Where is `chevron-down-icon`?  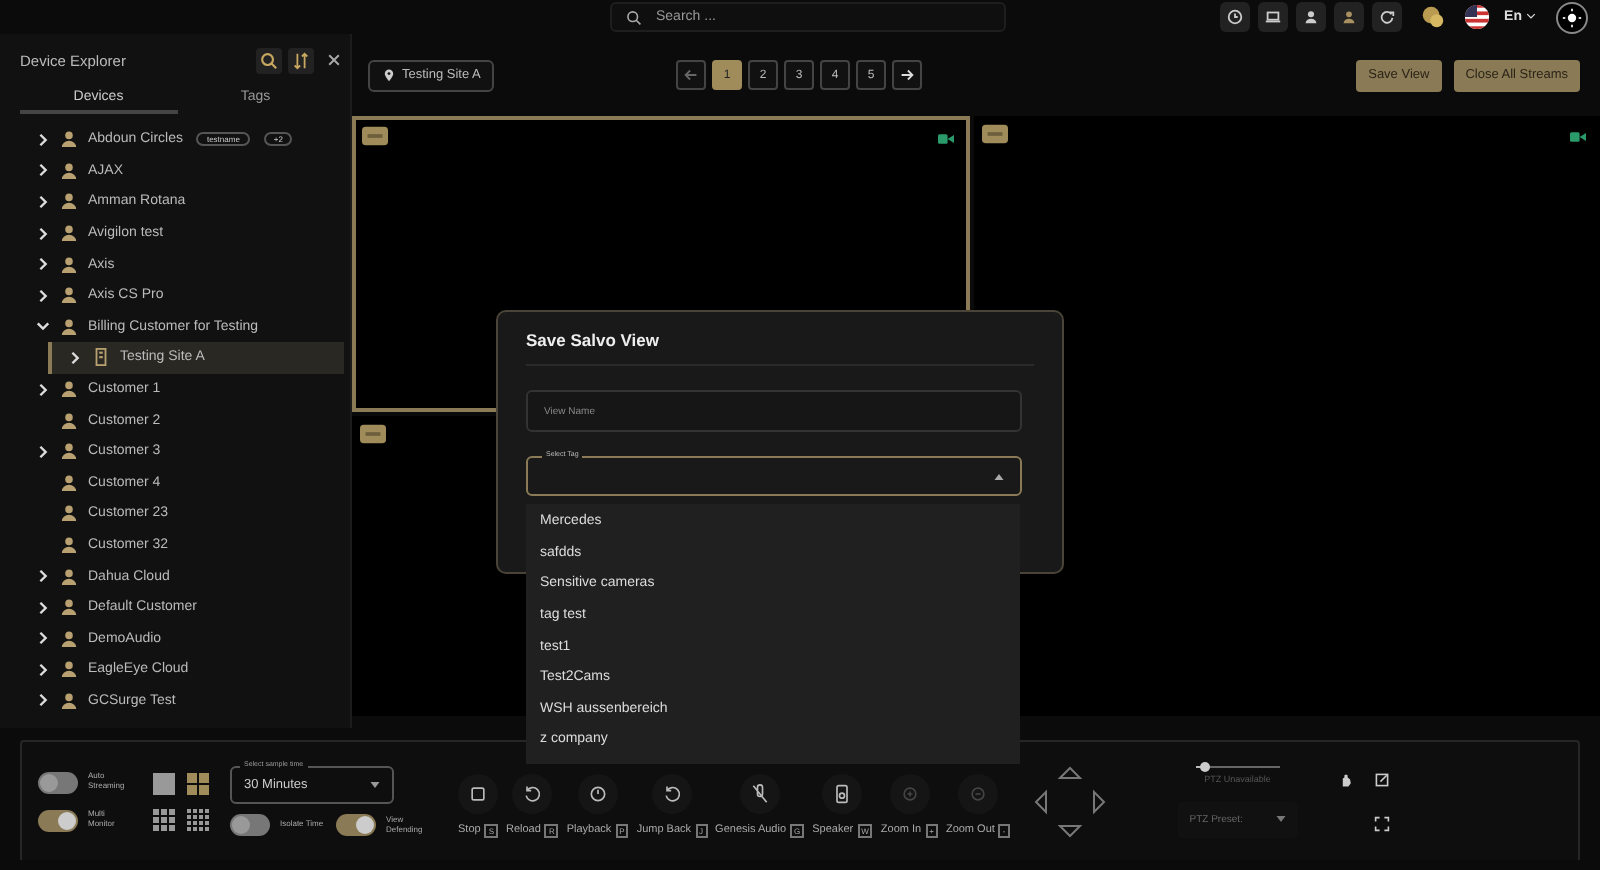
chevron-down-icon is located at coordinates (43, 326).